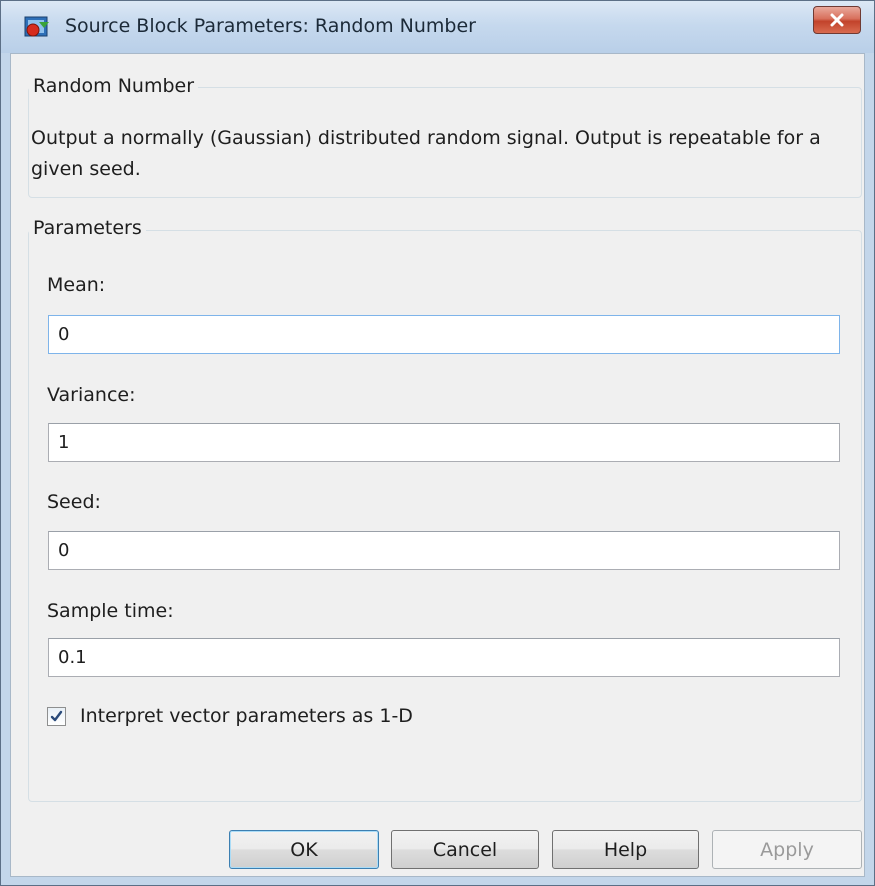 The height and width of the screenshot is (886, 875). What do you see at coordinates (36, 26) in the screenshot?
I see `simulink-block-icon` at bounding box center [36, 26].